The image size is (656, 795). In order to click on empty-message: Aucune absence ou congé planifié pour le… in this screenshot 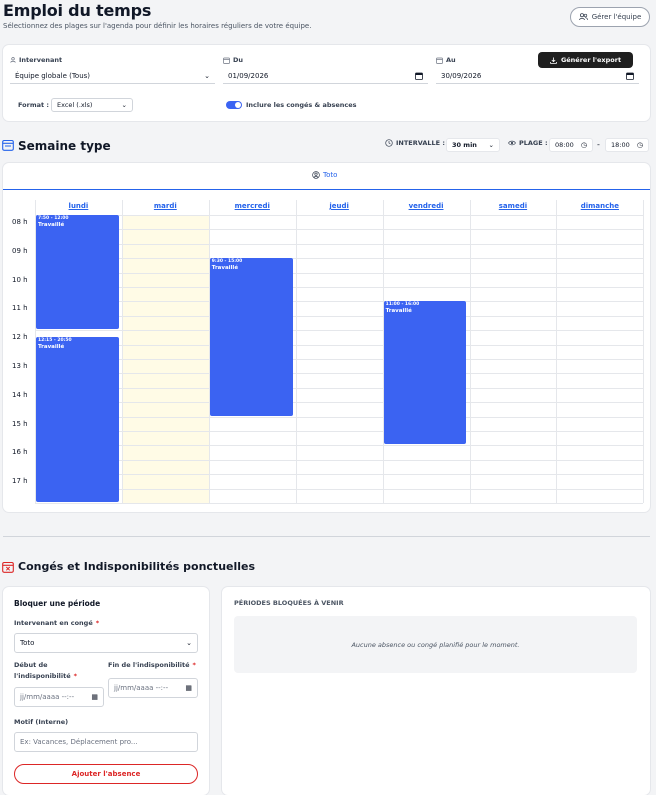, I will do `click(435, 644)`.